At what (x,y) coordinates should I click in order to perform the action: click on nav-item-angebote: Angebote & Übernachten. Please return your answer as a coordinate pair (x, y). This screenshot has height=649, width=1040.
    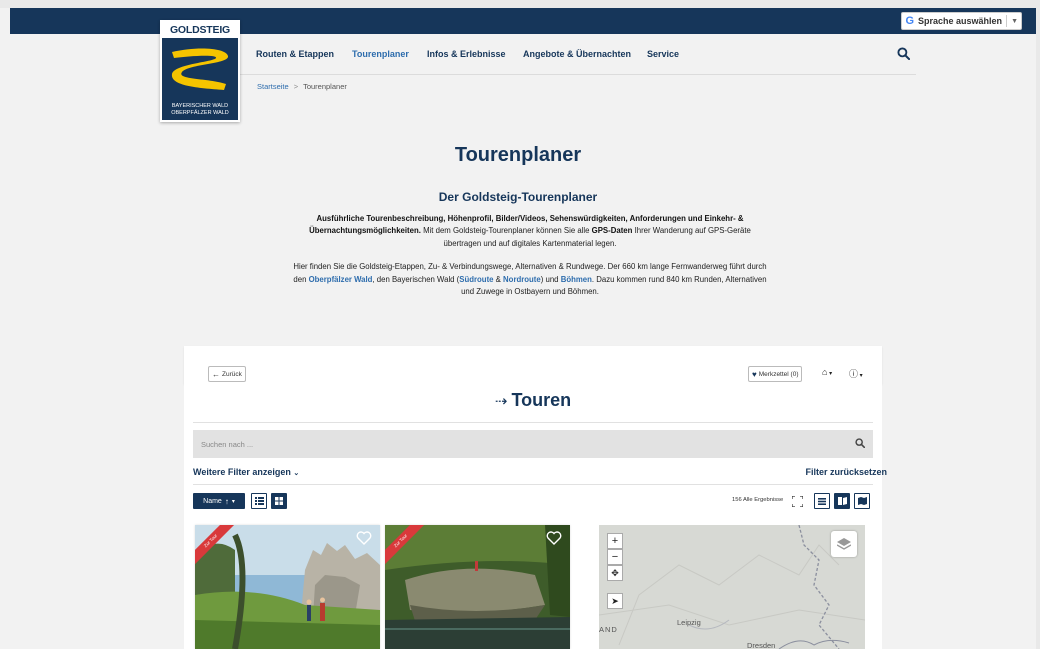
    Looking at the image, I should click on (577, 54).